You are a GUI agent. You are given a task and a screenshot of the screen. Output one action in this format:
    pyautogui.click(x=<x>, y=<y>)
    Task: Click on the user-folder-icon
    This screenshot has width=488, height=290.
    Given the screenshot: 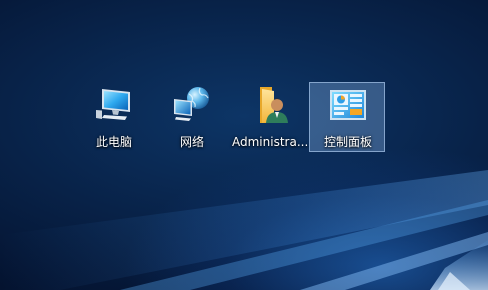 What is the action you would take?
    pyautogui.click(x=274, y=105)
    